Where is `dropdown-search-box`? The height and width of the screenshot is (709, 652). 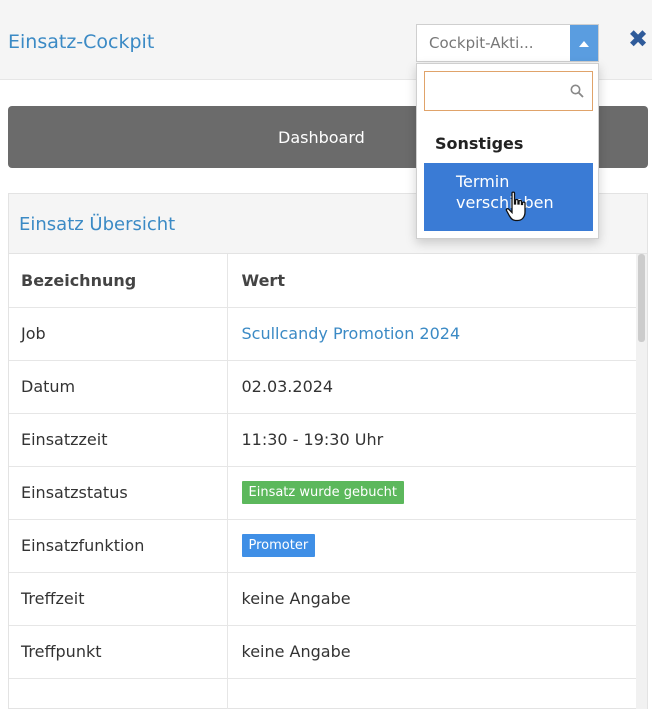
dropdown-search-box is located at coordinates (508, 91).